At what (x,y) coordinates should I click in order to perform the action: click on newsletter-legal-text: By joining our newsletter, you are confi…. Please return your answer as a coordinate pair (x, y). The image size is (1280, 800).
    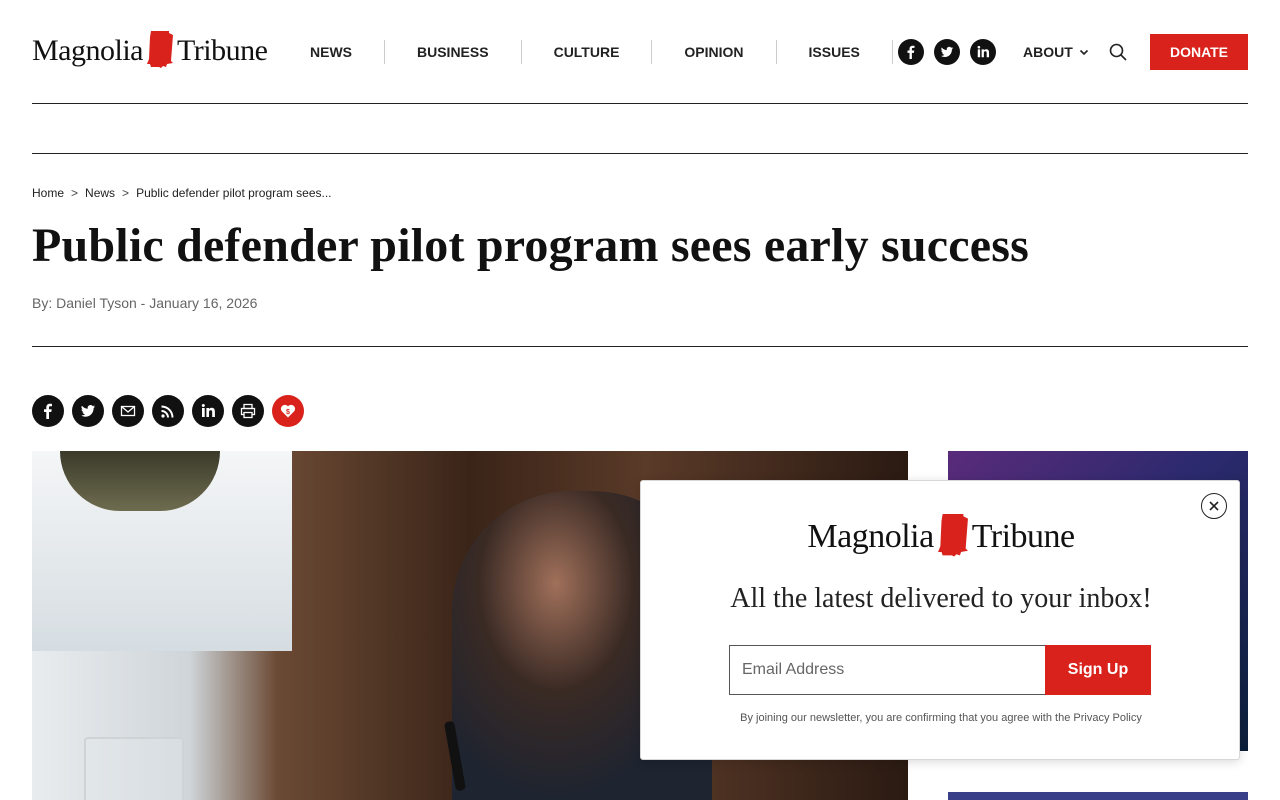
    Looking at the image, I should click on (941, 718).